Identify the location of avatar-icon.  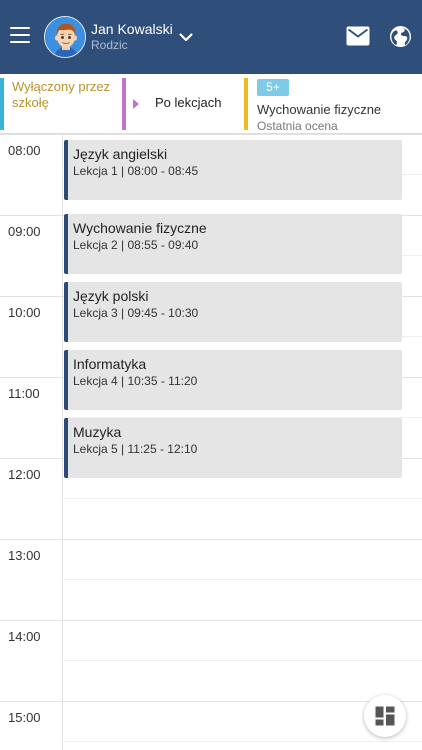
(65, 37).